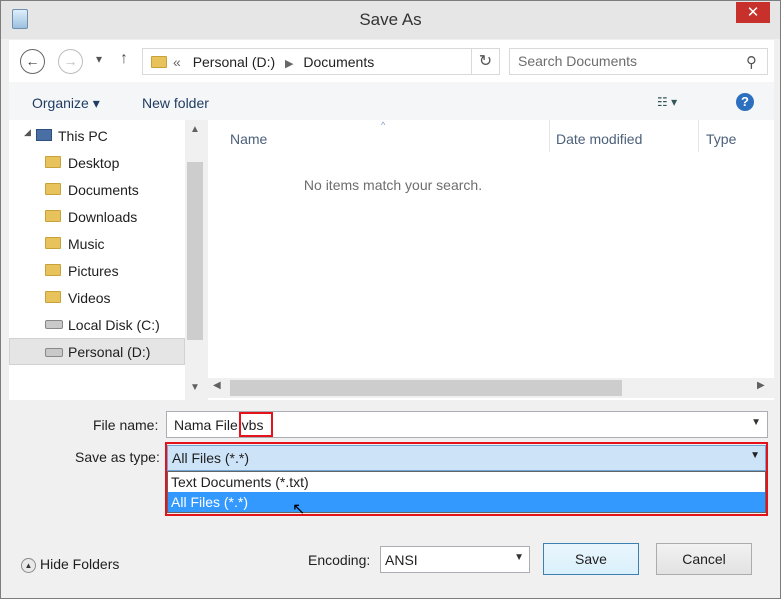  What do you see at coordinates (625, 61) in the screenshot?
I see `search-input` at bounding box center [625, 61].